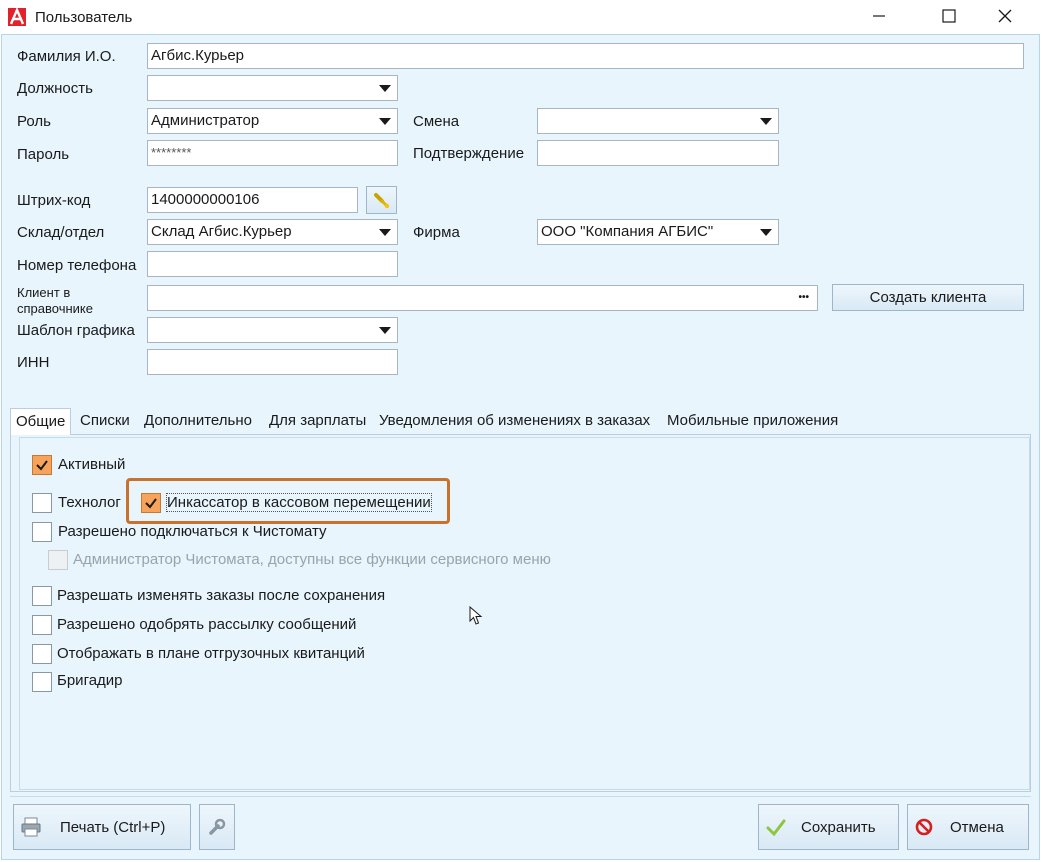 The height and width of the screenshot is (862, 1042). Describe the element at coordinates (924, 827) in the screenshot. I see `cancel-icon` at that location.